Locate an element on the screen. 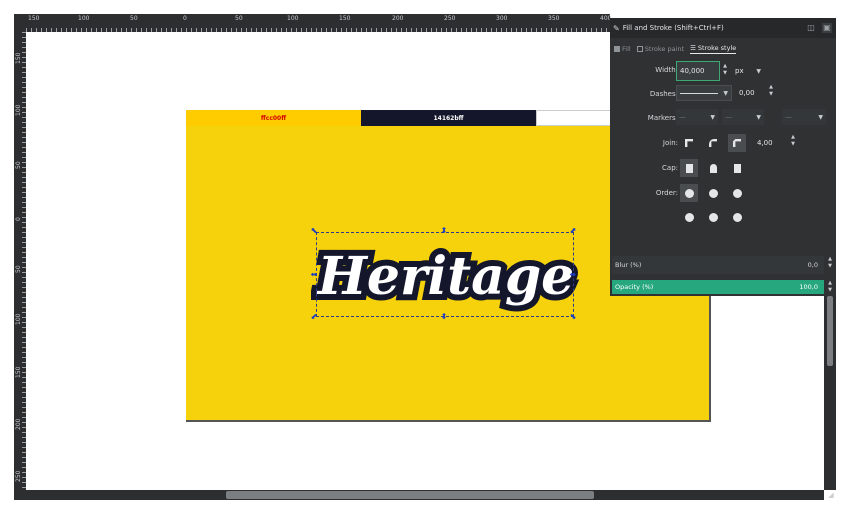 The image size is (850, 532). ruler-label: 250 is located at coordinates (450, 18).